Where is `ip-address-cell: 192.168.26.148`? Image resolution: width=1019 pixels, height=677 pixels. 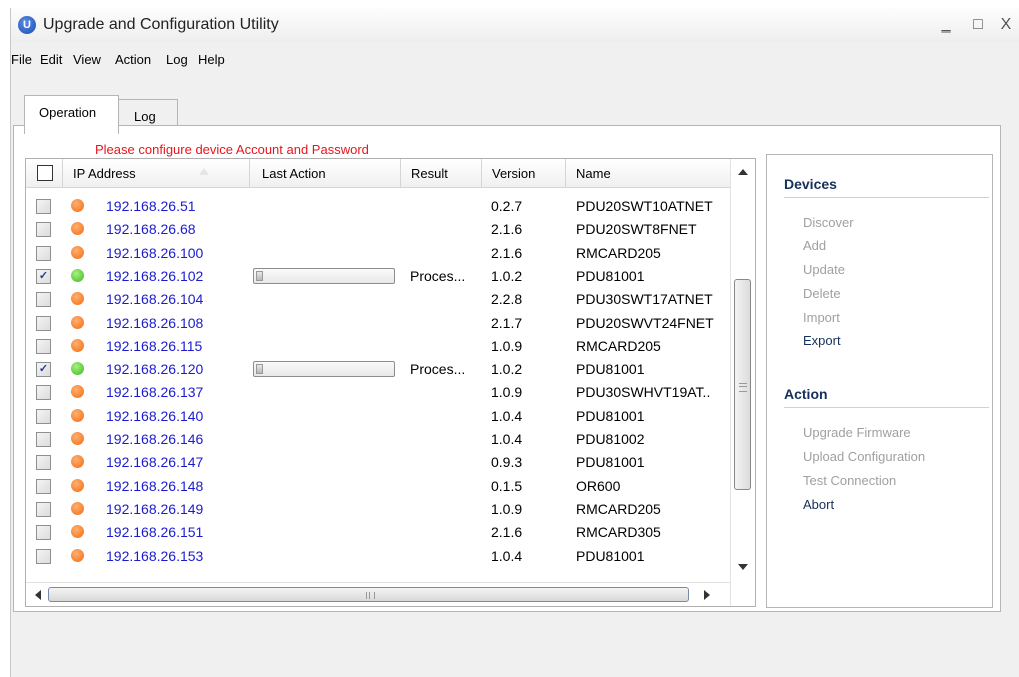
ip-address-cell: 192.168.26.148 is located at coordinates (154, 486).